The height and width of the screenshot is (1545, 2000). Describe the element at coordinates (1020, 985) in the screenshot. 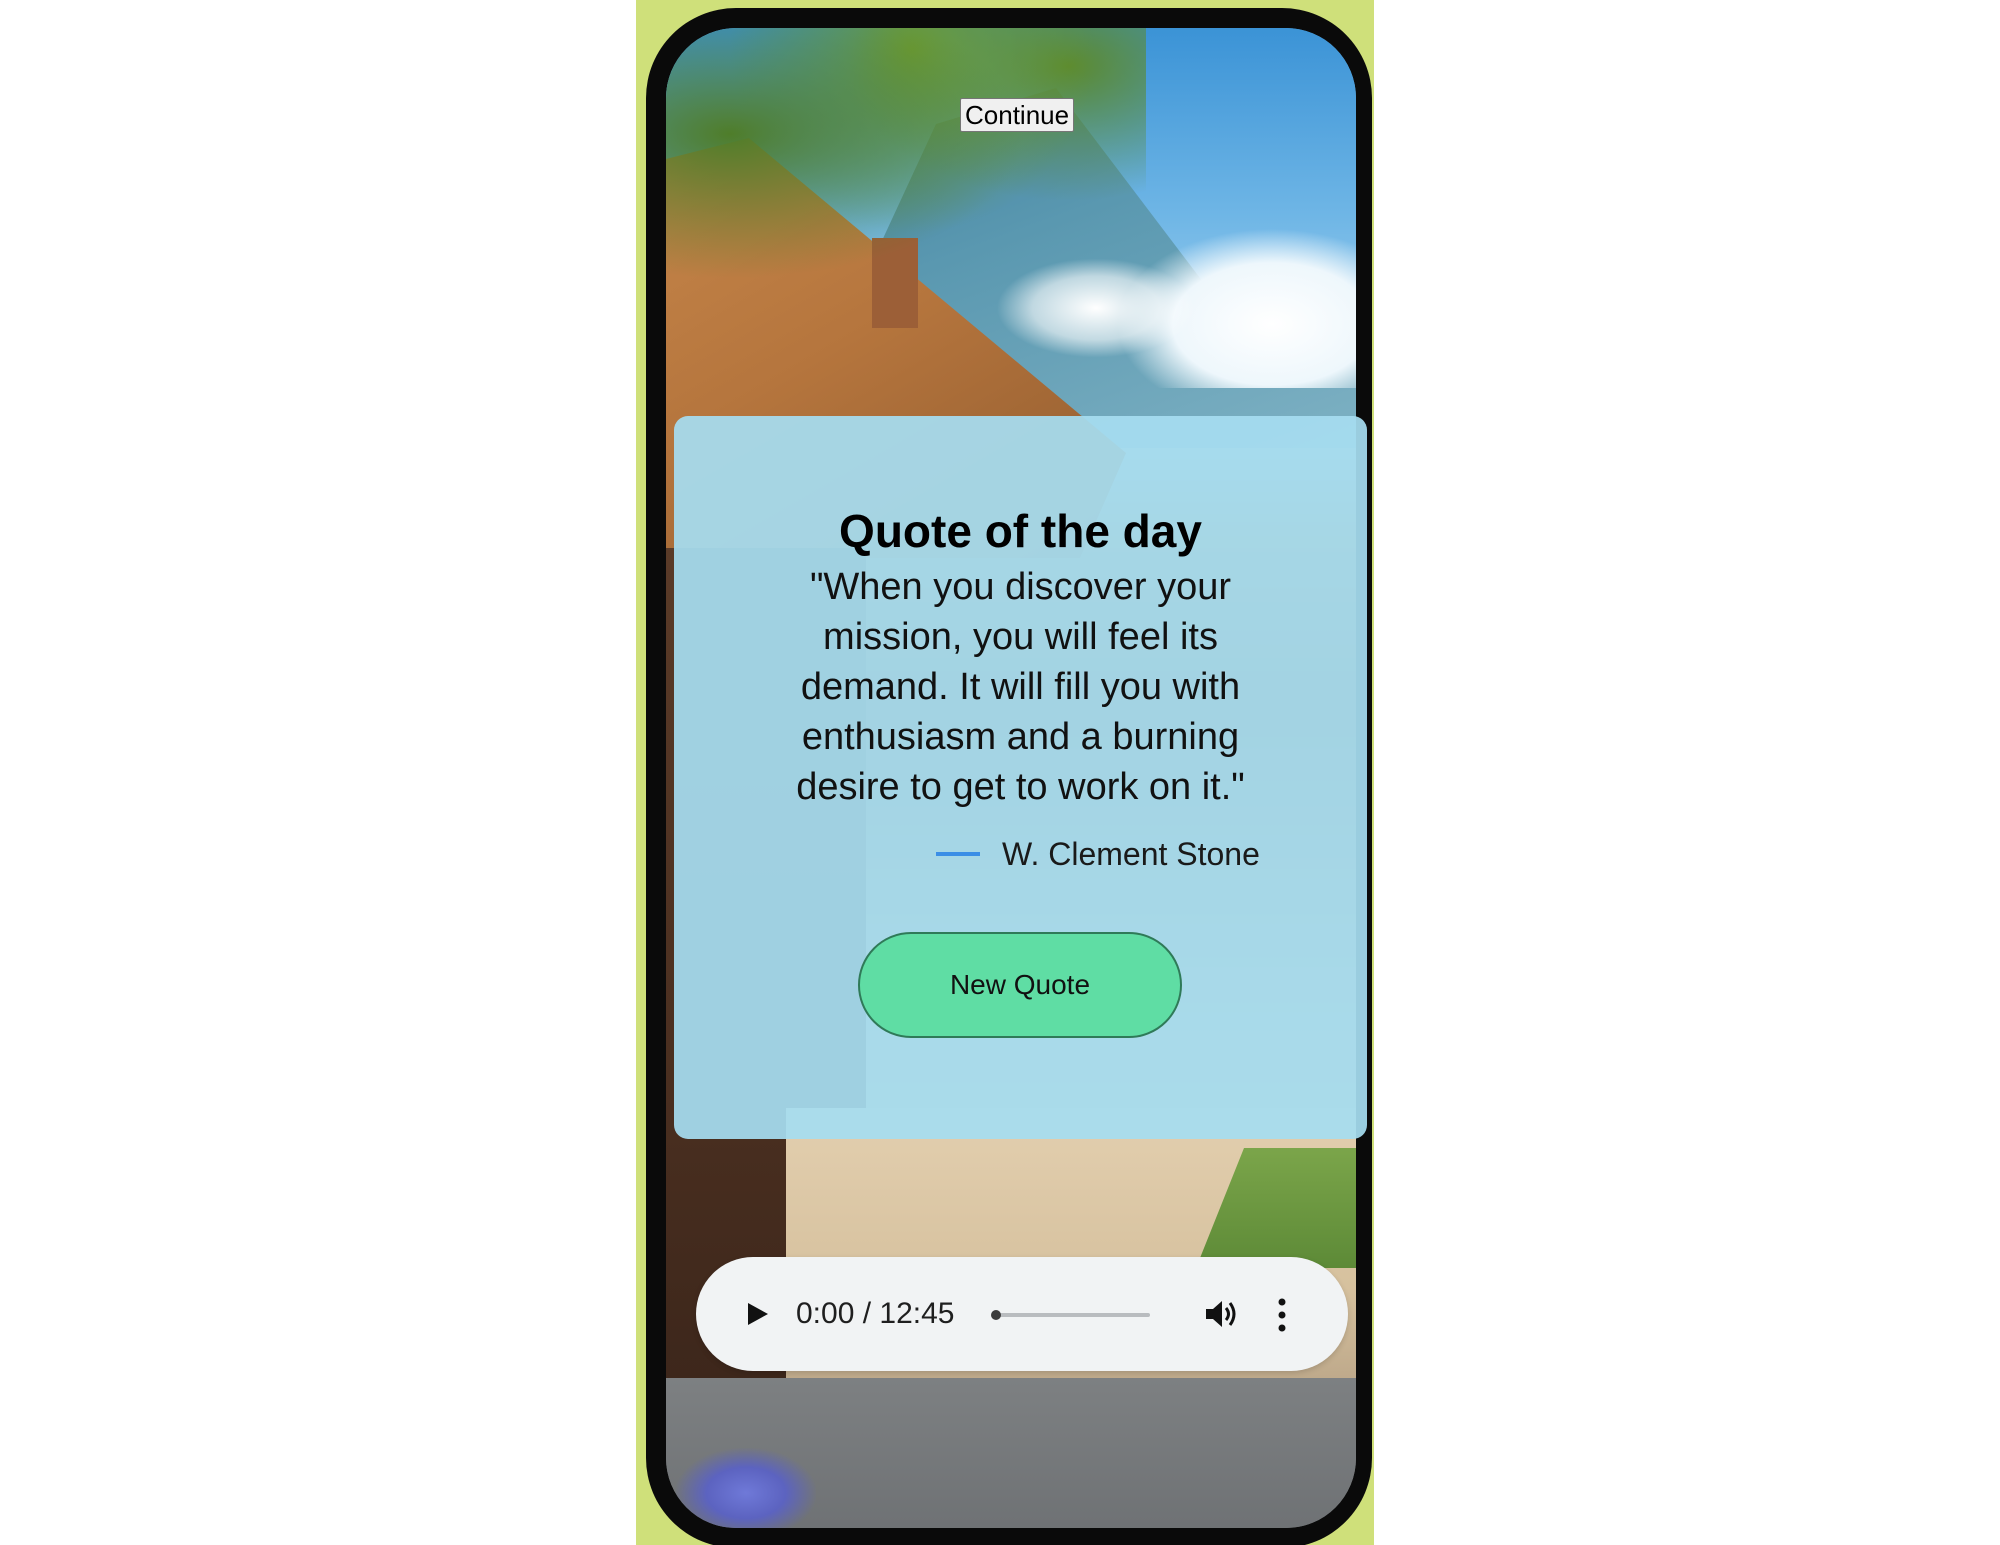

I see `new-quote-button: New Quote` at that location.